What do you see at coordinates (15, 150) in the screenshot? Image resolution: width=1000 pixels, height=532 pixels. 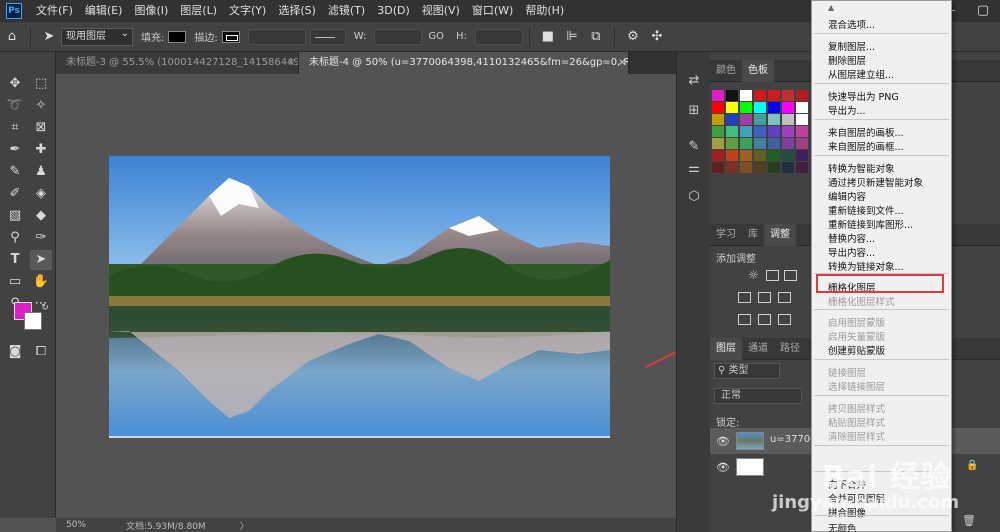 I see `eyedropper-tool-icon: ✒` at bounding box center [15, 150].